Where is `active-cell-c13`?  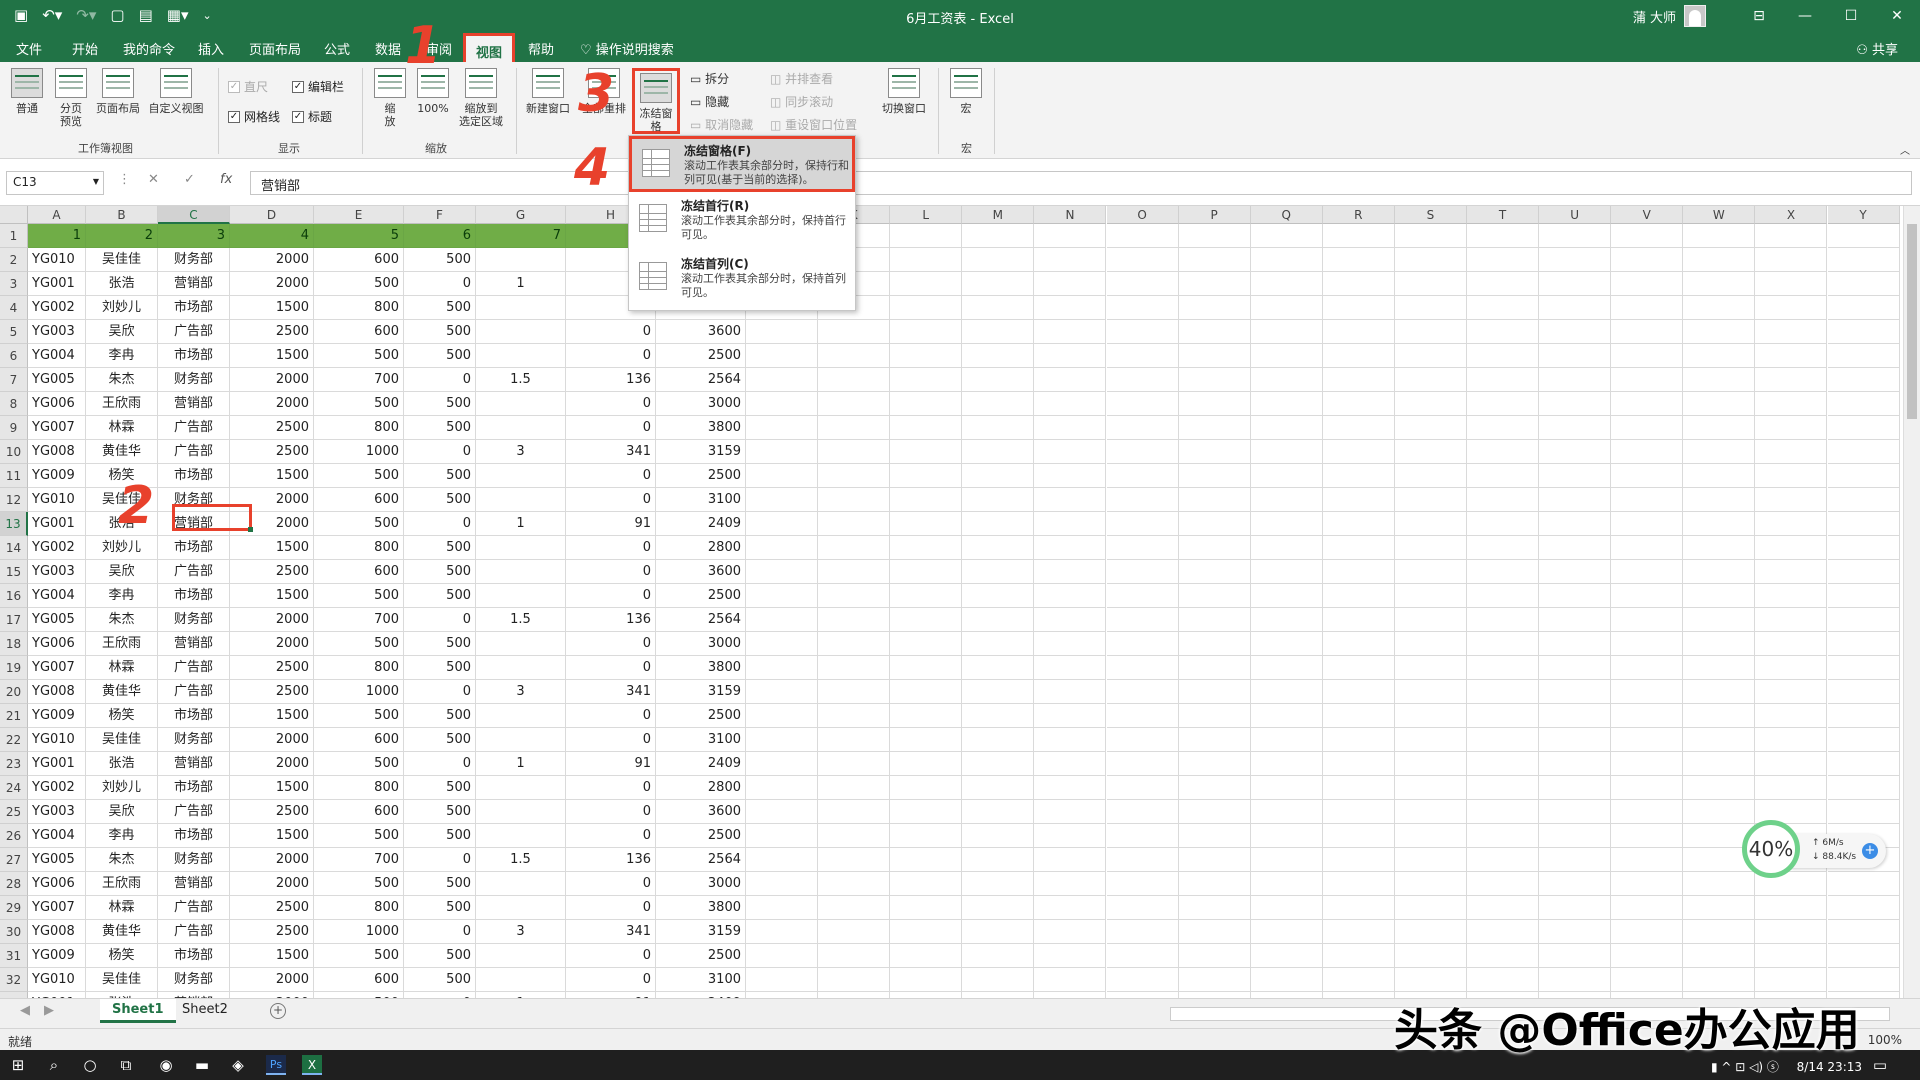 active-cell-c13 is located at coordinates (212, 518).